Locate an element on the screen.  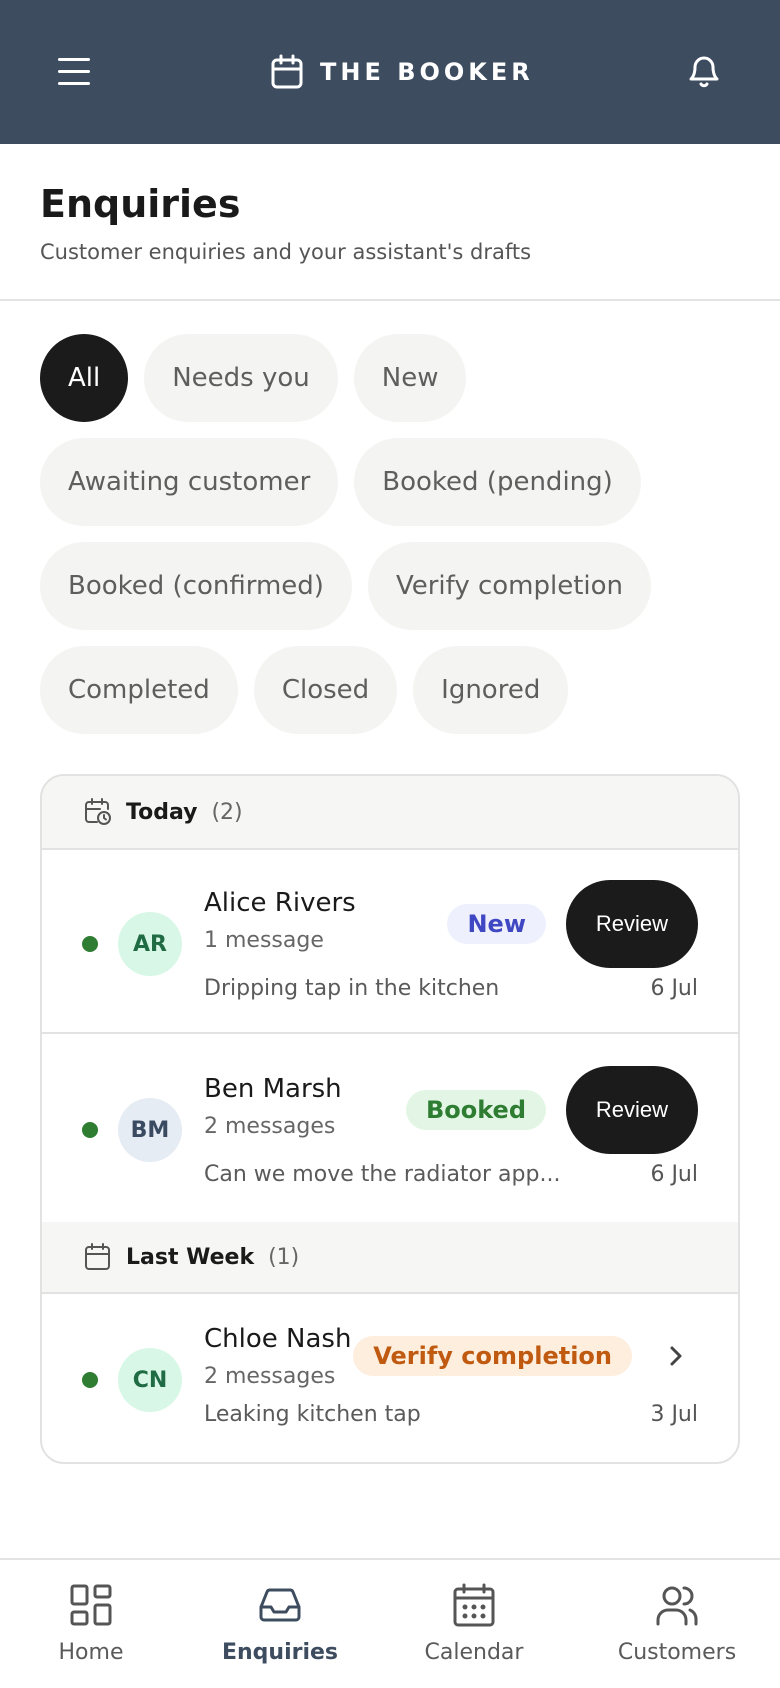
enquiry-preview: Leaking kitchen tap is located at coordinates (312, 1414).